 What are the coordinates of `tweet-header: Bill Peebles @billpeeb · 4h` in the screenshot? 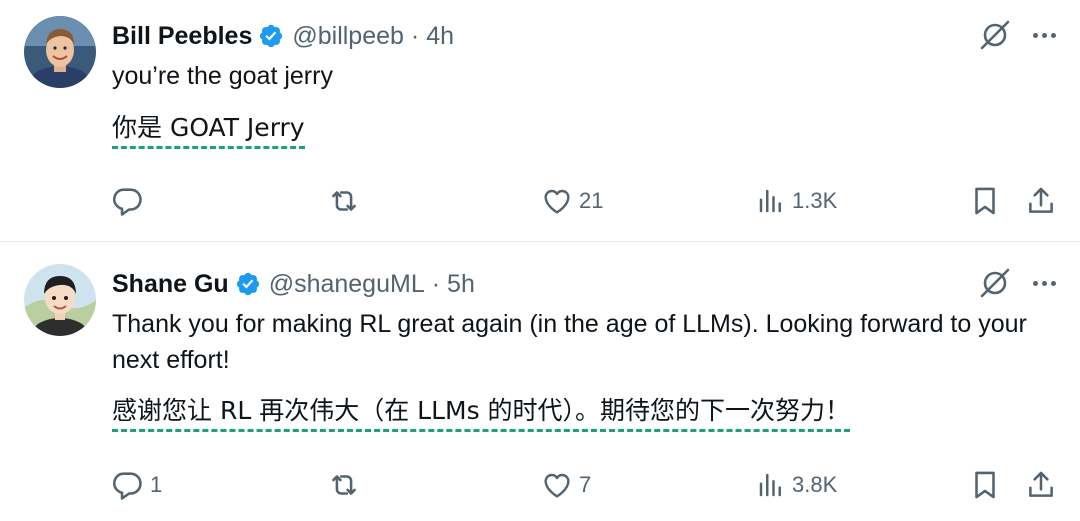 It's located at (283, 36).